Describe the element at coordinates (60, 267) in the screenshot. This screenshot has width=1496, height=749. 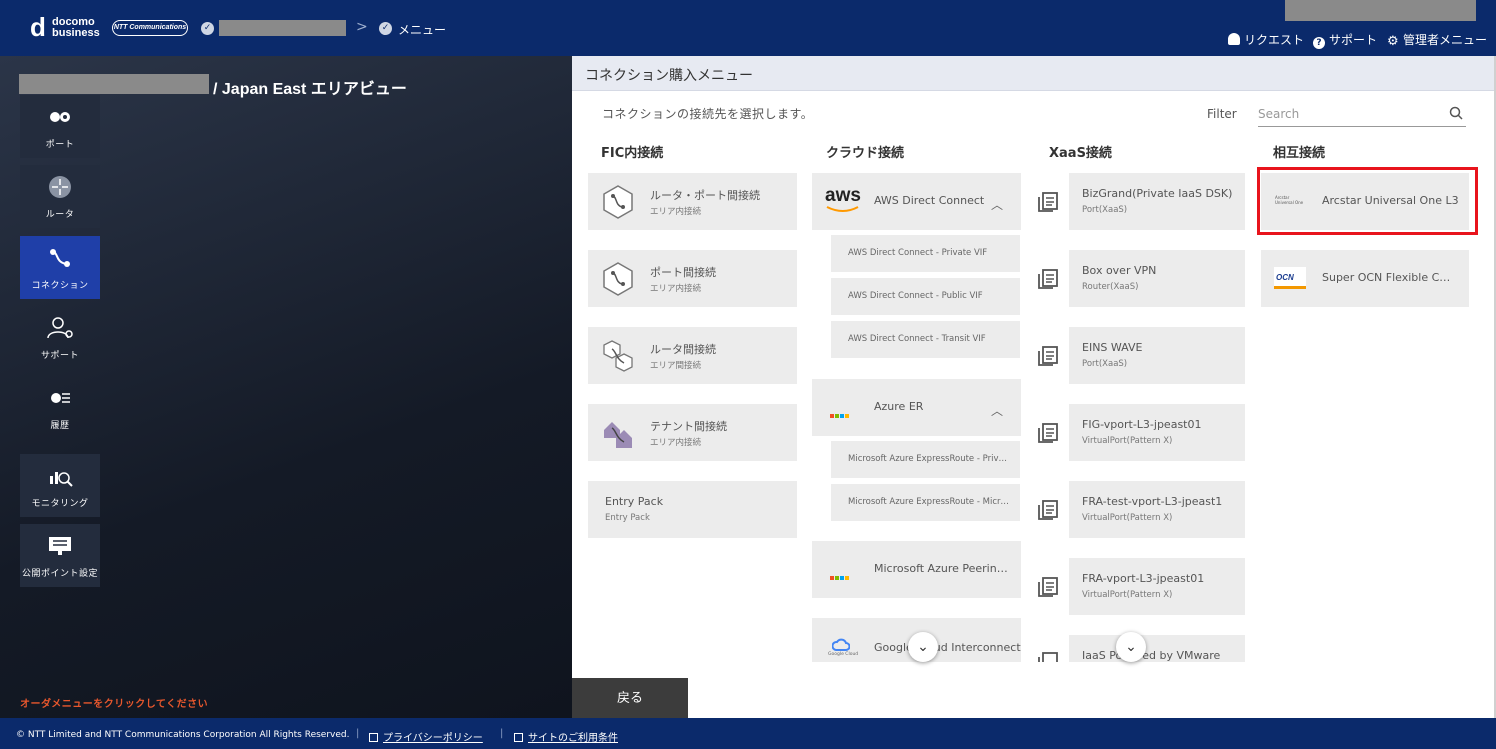
I see `sidenav-item-connection: コネクション` at that location.